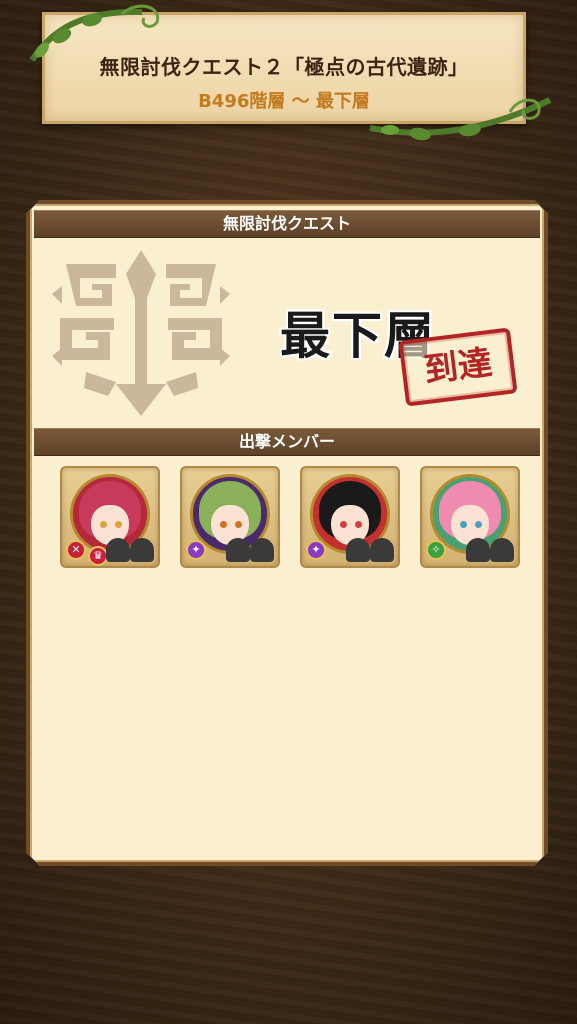 This screenshot has height=1024, width=577. Describe the element at coordinates (350, 517) in the screenshot. I see `member-card-3: ✦` at that location.